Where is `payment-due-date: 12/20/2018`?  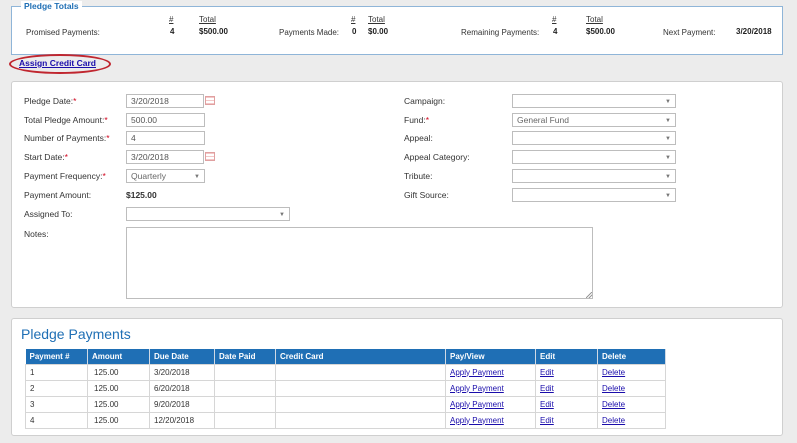
payment-due-date: 12/20/2018 is located at coordinates (182, 420).